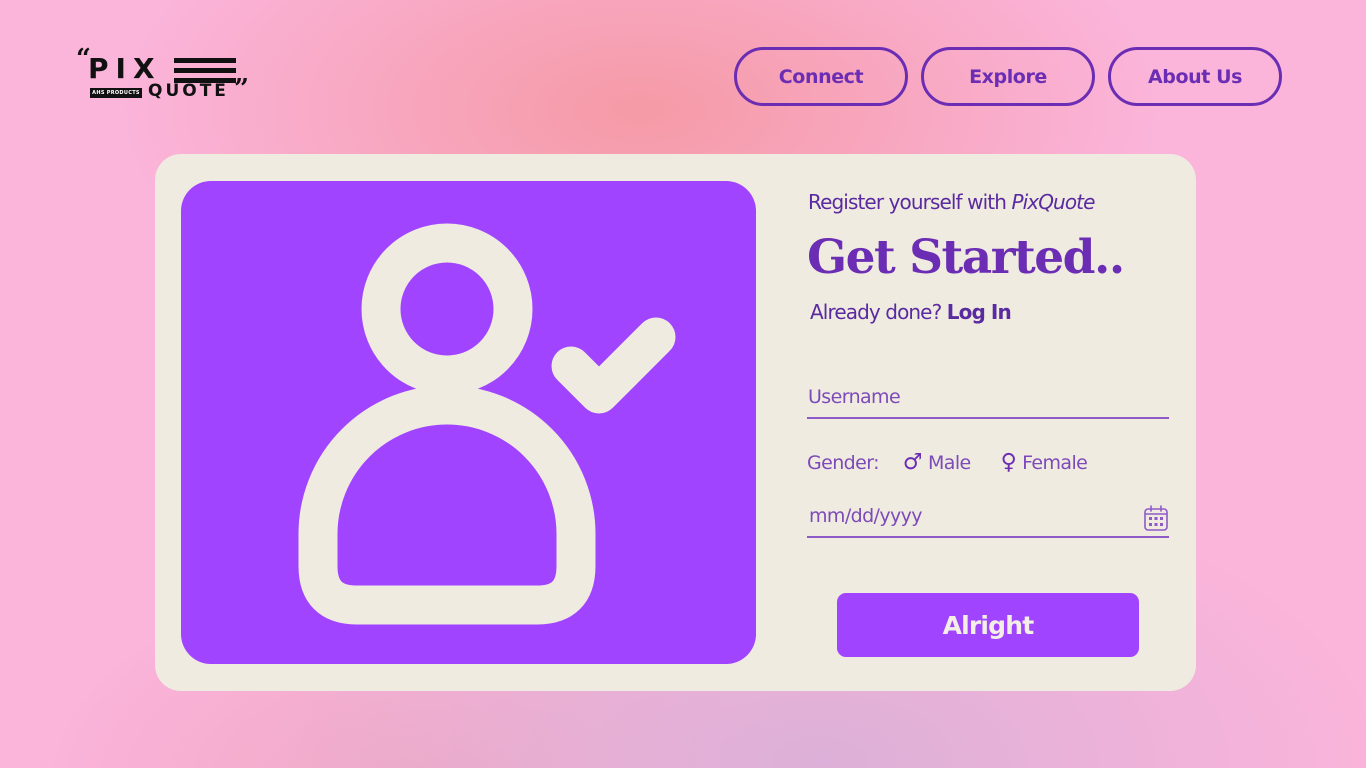 The height and width of the screenshot is (768, 1366). What do you see at coordinates (487, 424) in the screenshot?
I see `user-check-icon` at bounding box center [487, 424].